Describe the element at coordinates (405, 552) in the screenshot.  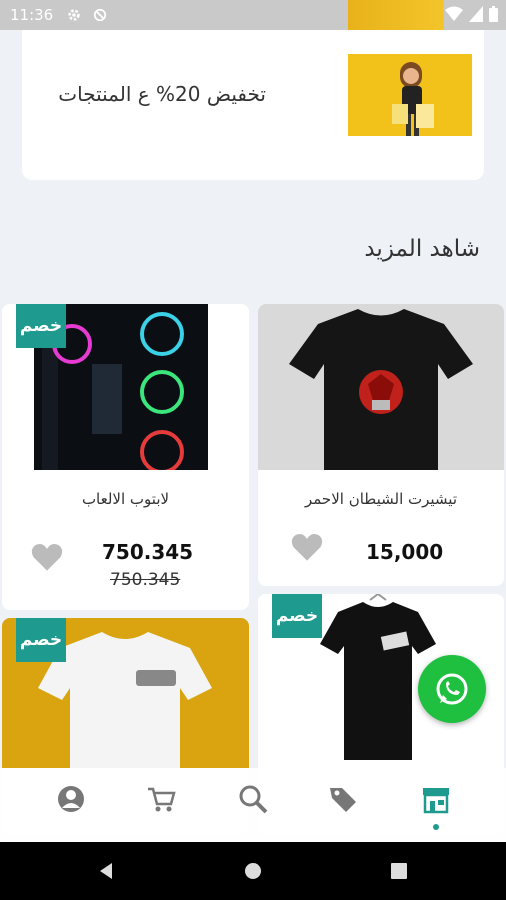
I see `product-price: 15,000` at that location.